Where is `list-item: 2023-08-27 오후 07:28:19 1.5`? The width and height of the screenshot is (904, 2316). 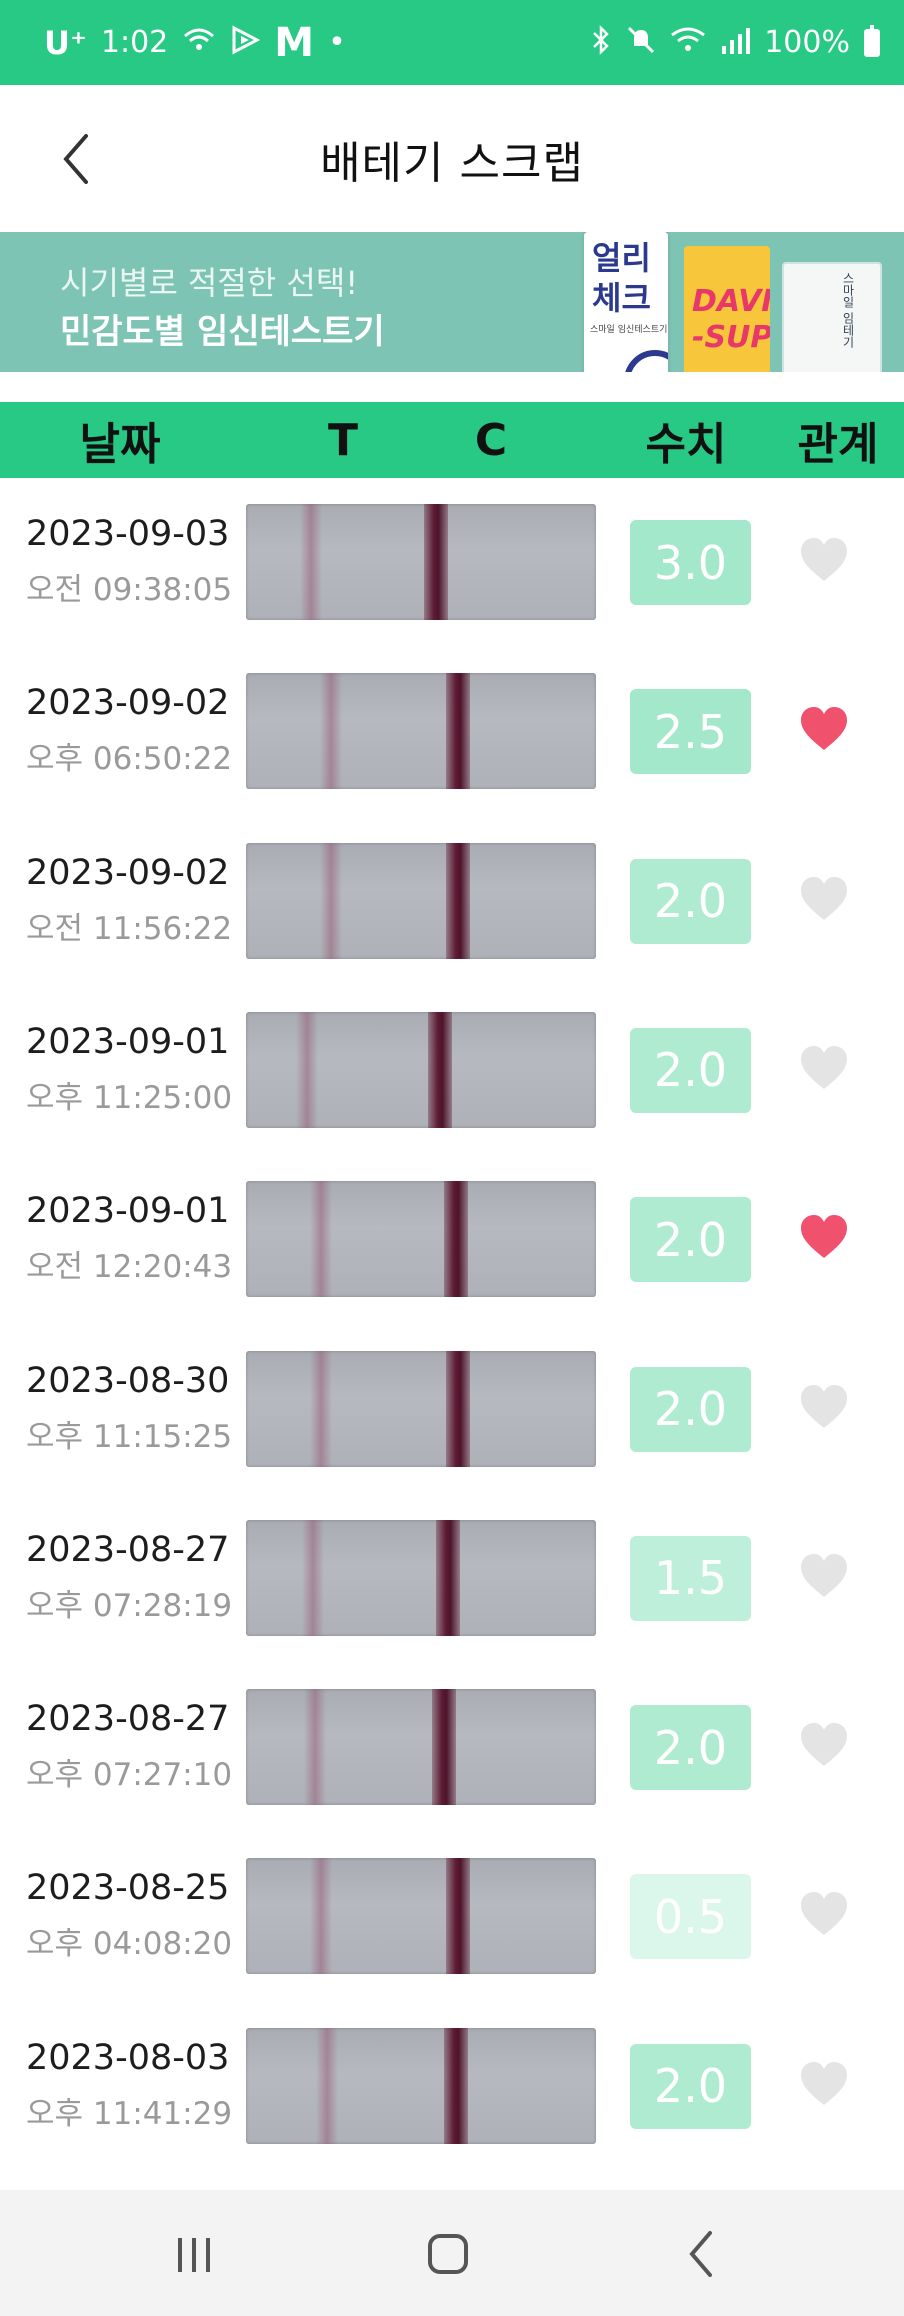
list-item: 2023-08-27 오후 07:28:19 1.5 is located at coordinates (452, 1578).